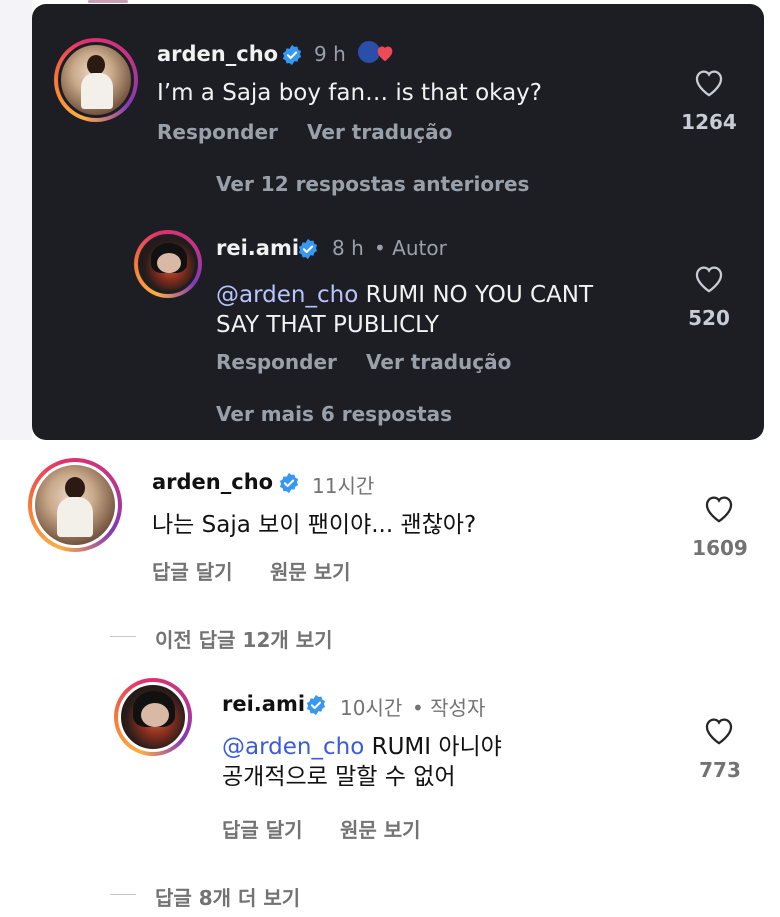  Describe the element at coordinates (343, 486) in the screenshot. I see `comment-time: 11시간` at that location.